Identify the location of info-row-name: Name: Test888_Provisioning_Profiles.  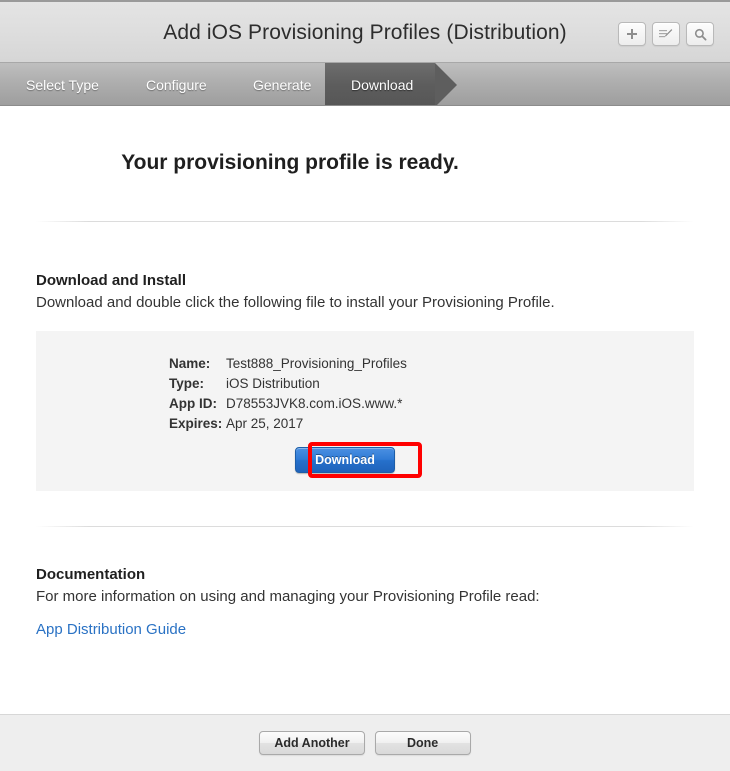
(431, 364).